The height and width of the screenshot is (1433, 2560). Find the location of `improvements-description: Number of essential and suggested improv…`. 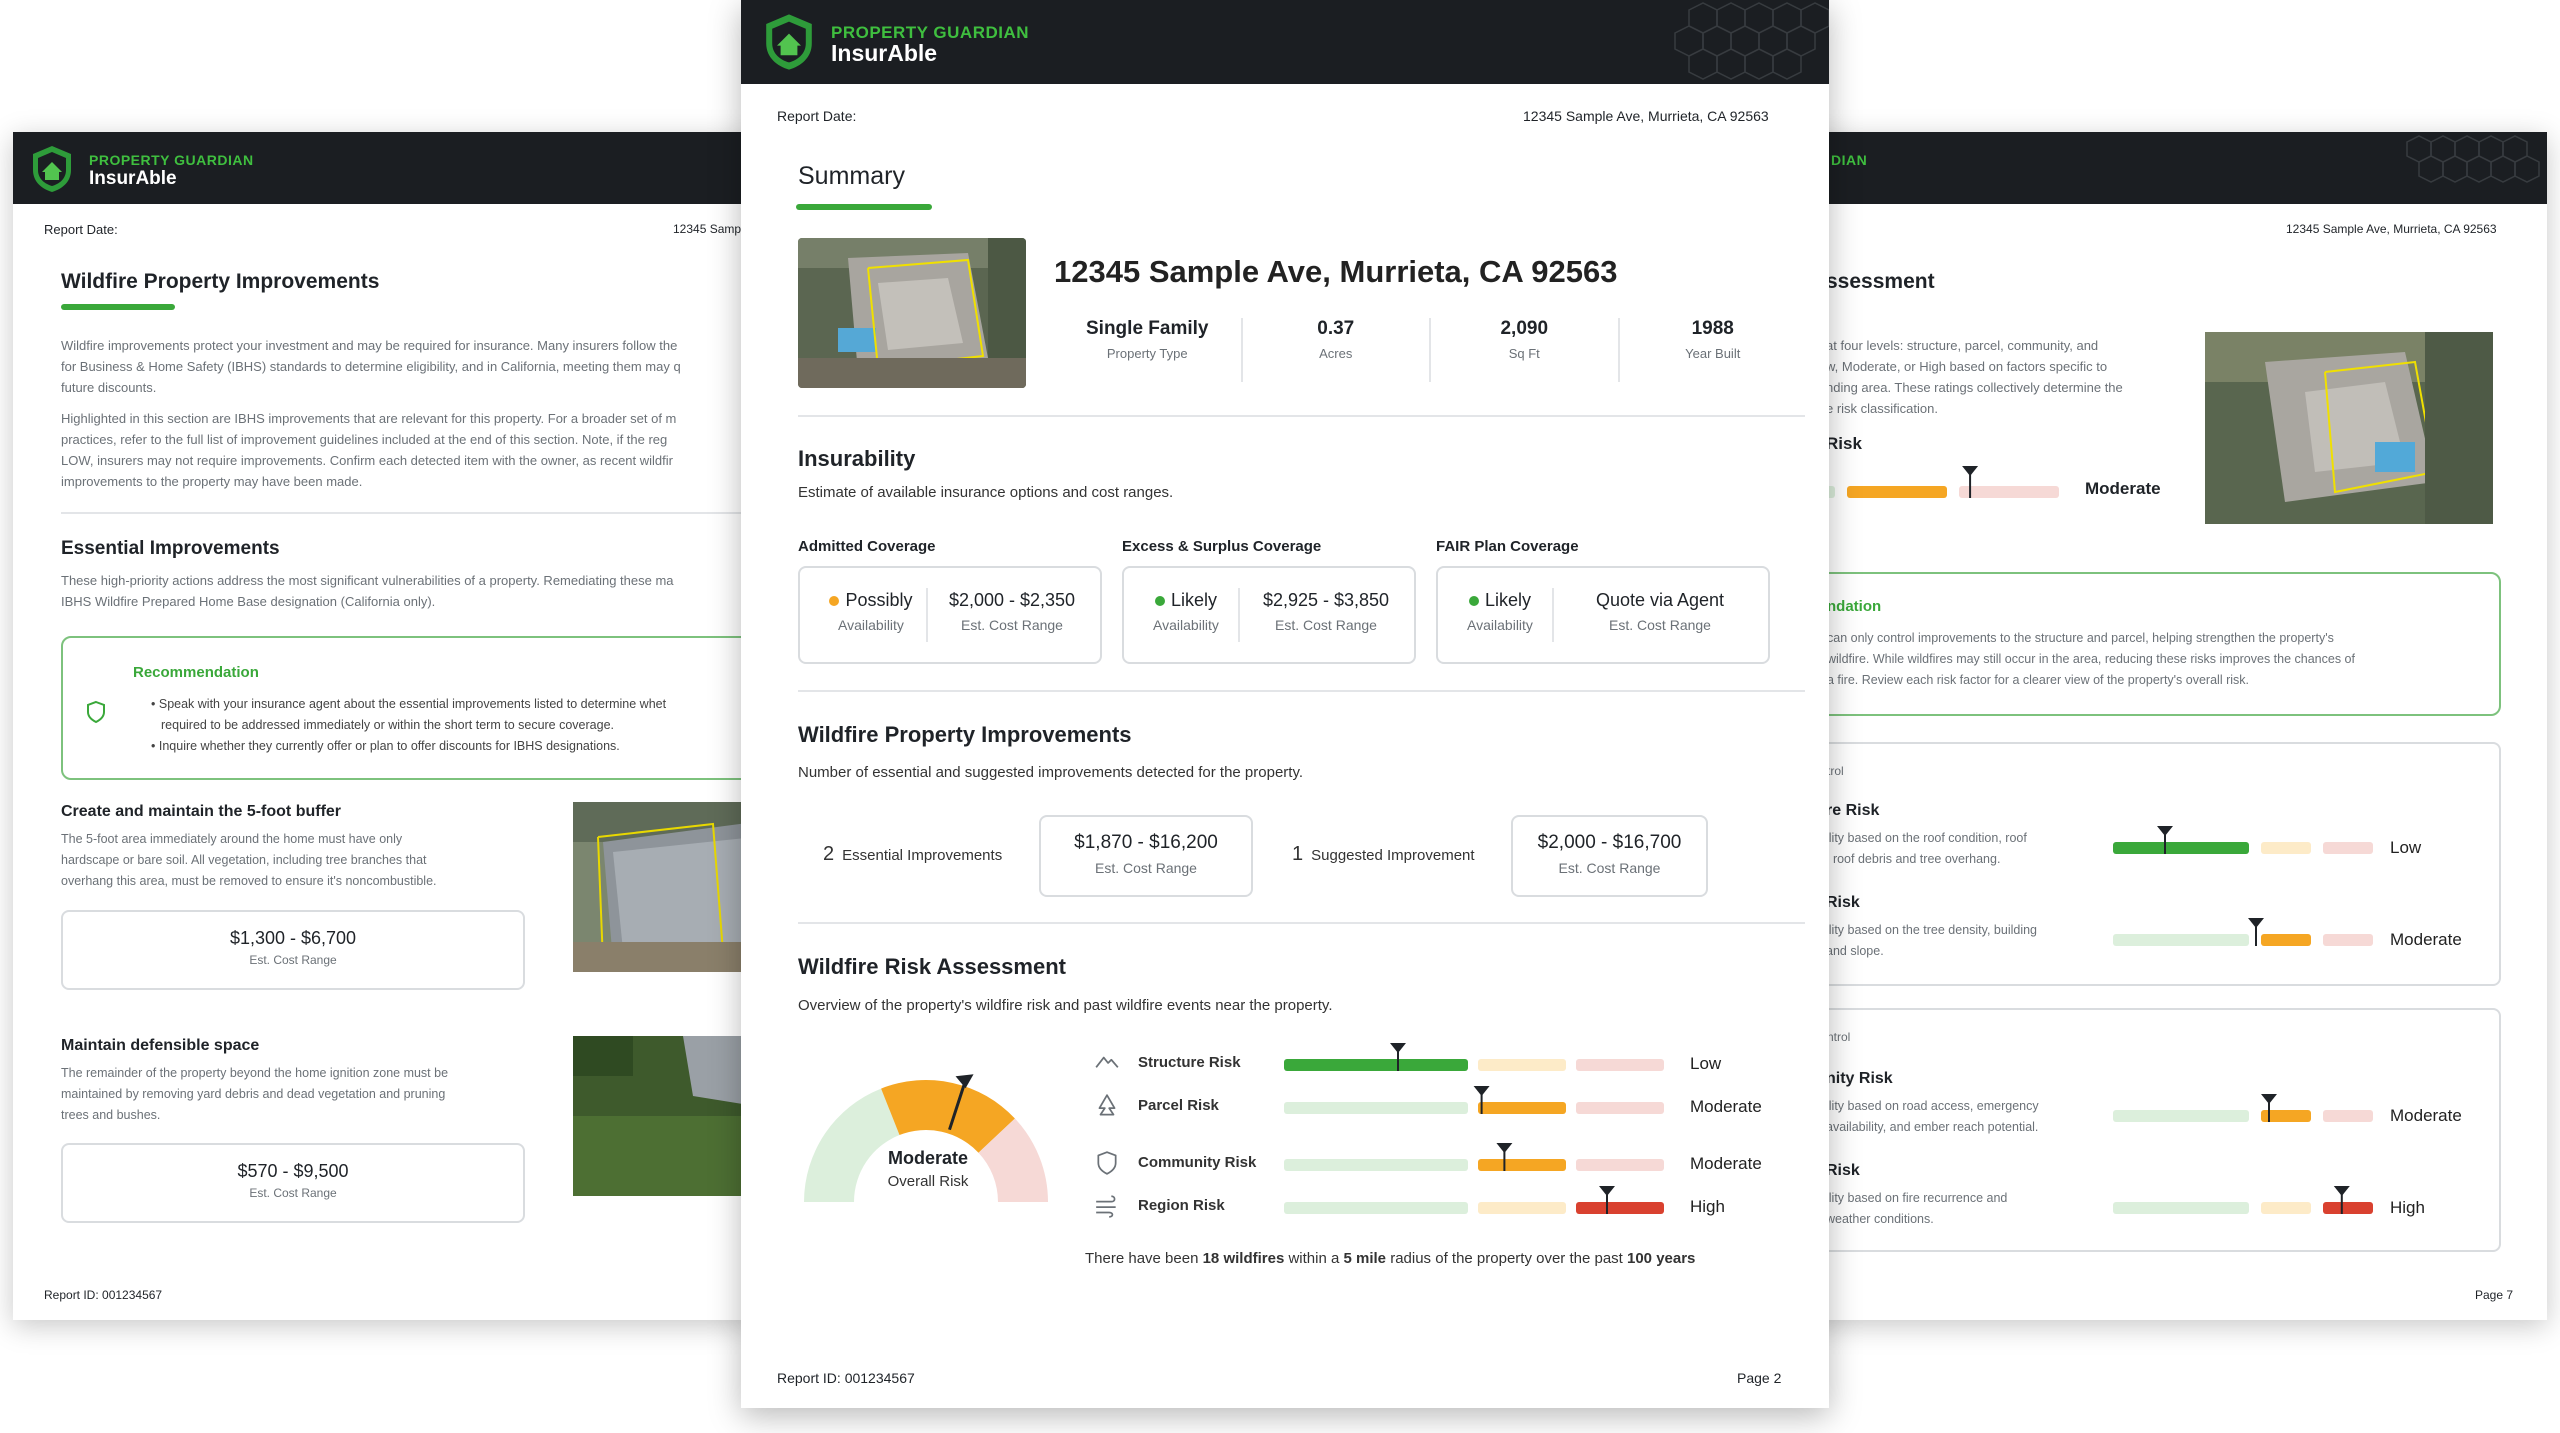

improvements-description: Number of essential and suggested improv… is located at coordinates (1050, 772).